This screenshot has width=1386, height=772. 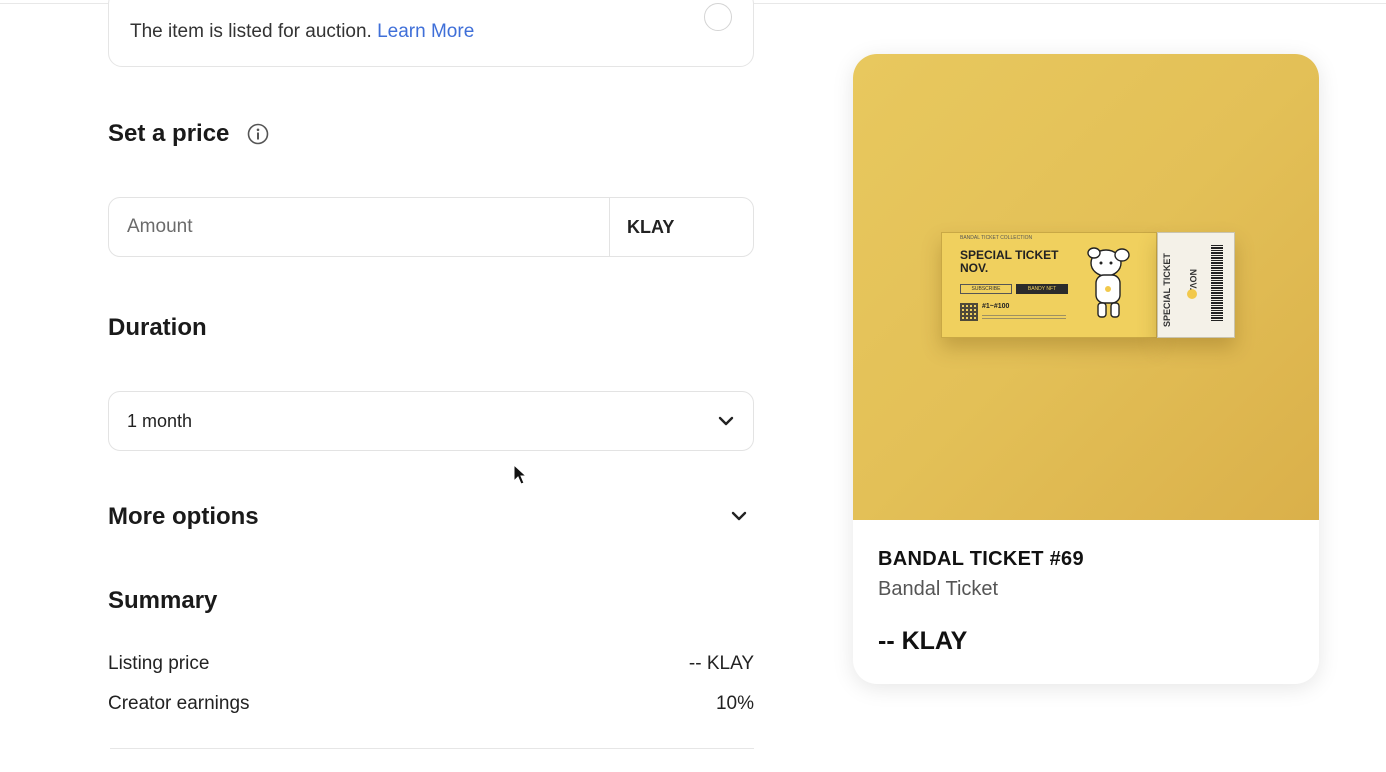 What do you see at coordinates (1193, 280) in the screenshot?
I see `stub-nov: NOV.` at bounding box center [1193, 280].